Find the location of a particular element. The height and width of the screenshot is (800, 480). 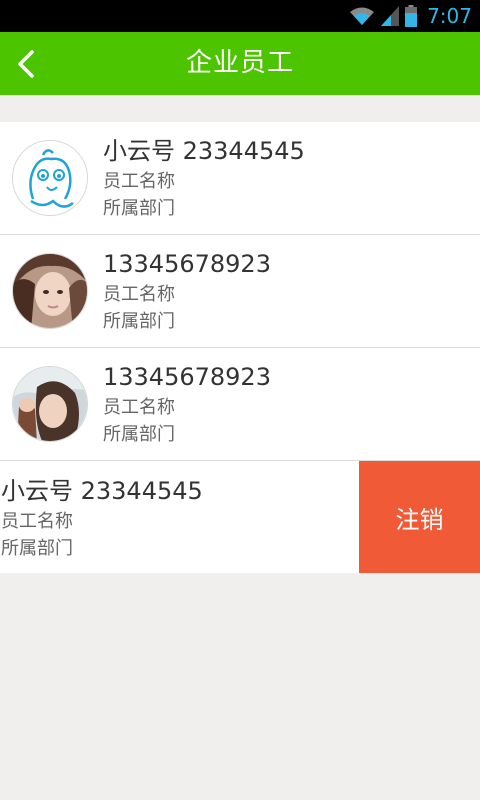

status-time: 7:07 is located at coordinates (449, 16).